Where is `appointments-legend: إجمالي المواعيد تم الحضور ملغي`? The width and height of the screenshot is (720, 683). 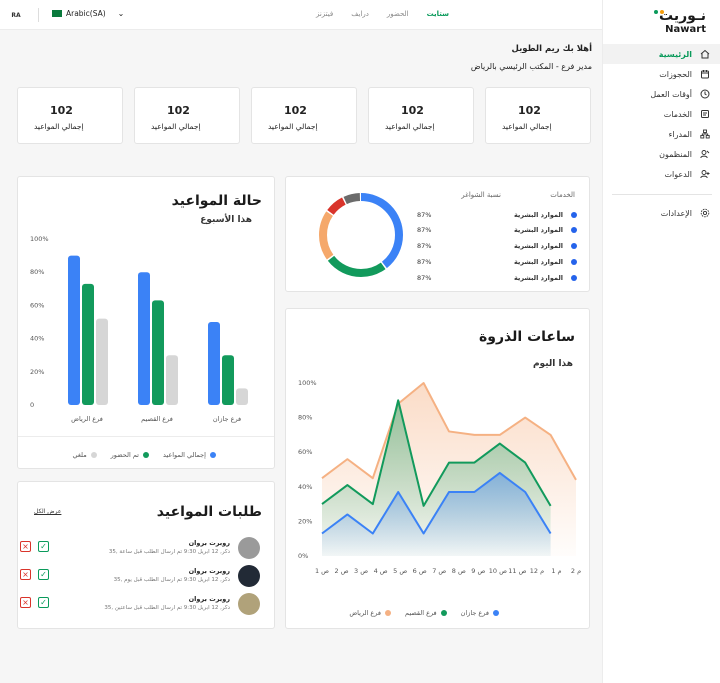 appointments-legend: إجمالي المواعيد تم الحضور ملغي is located at coordinates (144, 455).